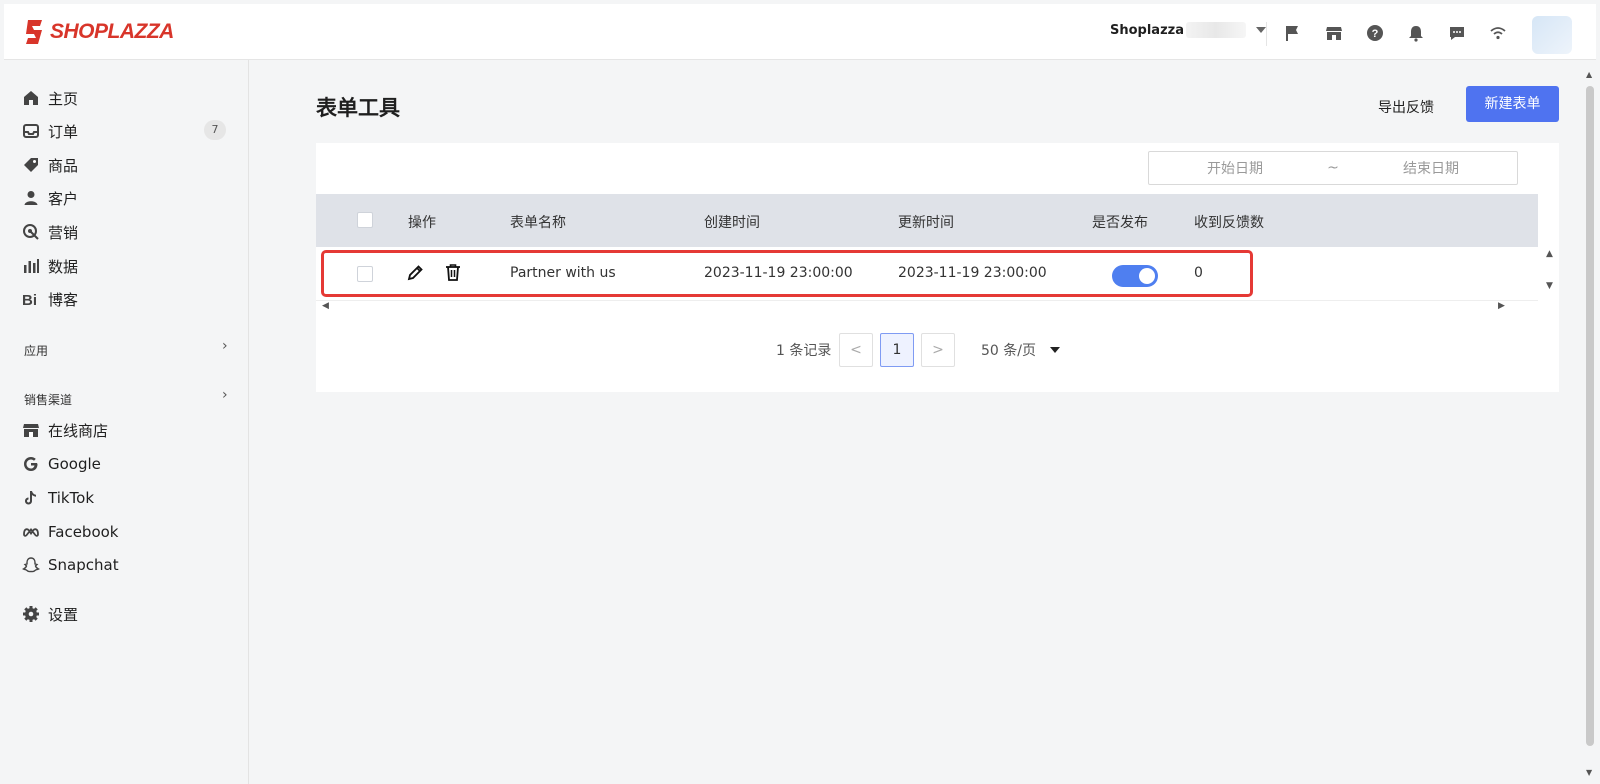 The width and height of the screenshot is (1600, 784). I want to click on page-size-label: 50 条/页, so click(1008, 351).